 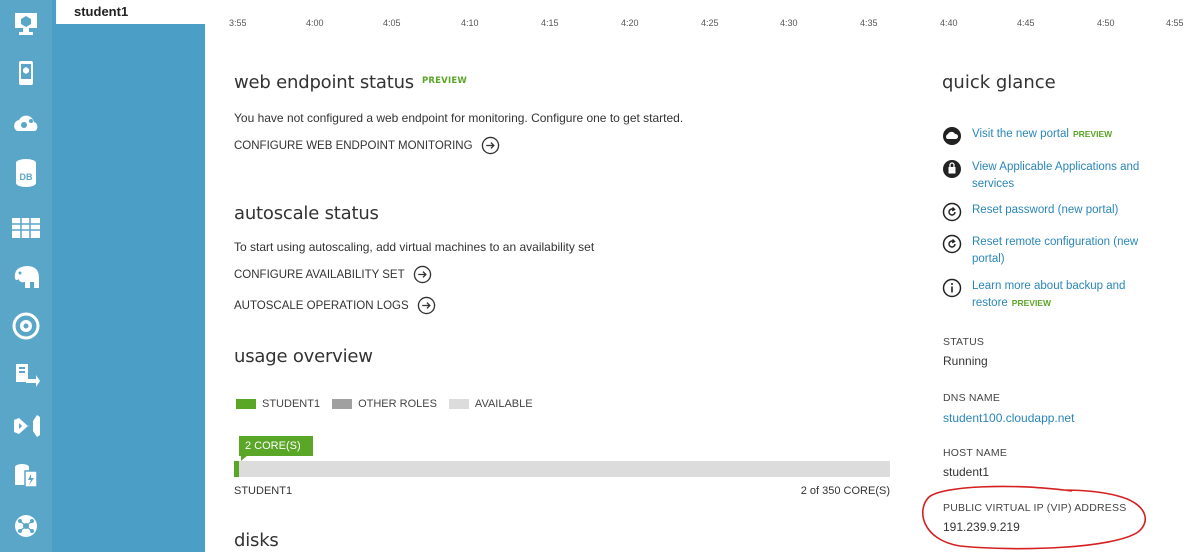 I want to click on vip-address-value: 191.239.9.219, so click(x=981, y=527).